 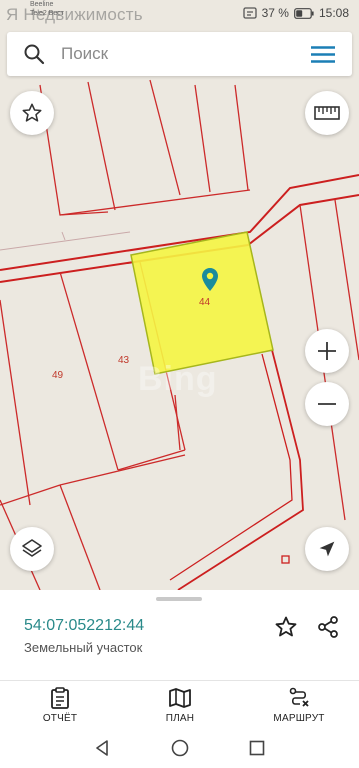 I want to click on navigation-arrow-icon, so click(x=327, y=549).